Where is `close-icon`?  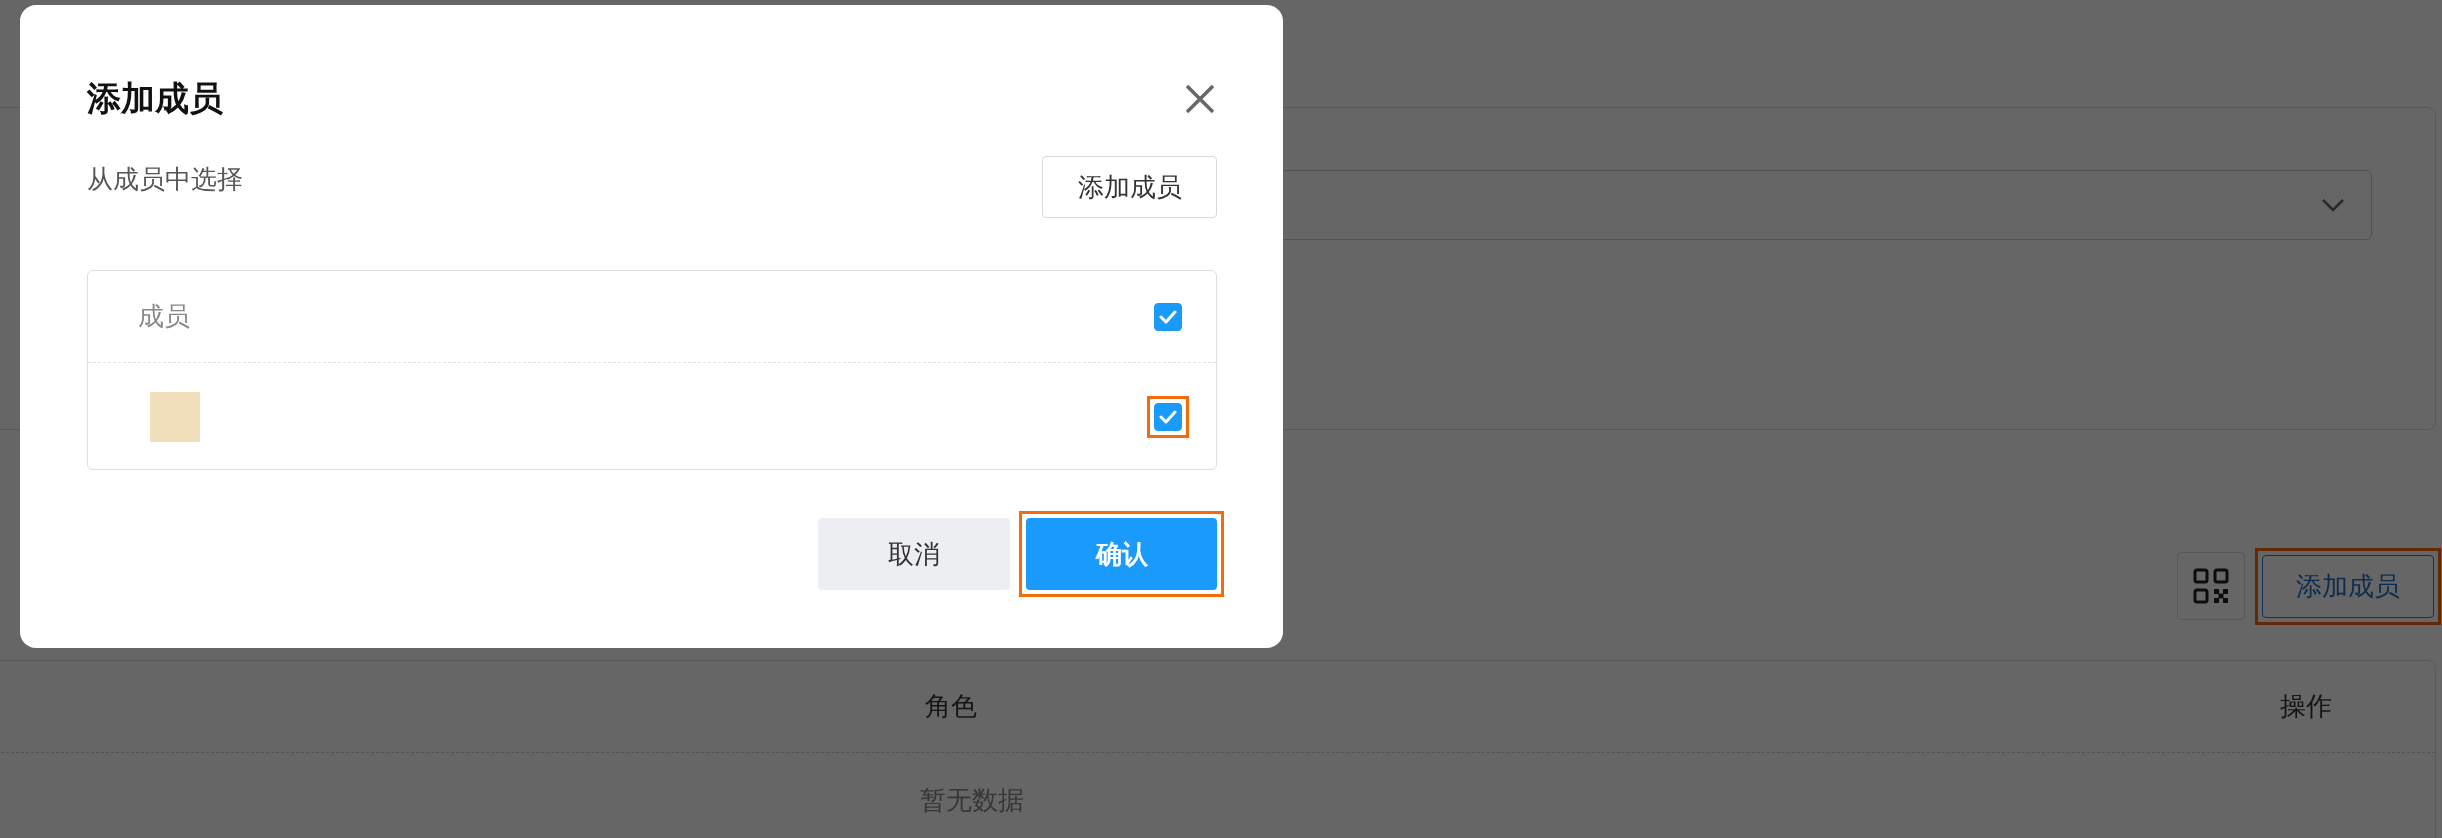 close-icon is located at coordinates (1200, 99).